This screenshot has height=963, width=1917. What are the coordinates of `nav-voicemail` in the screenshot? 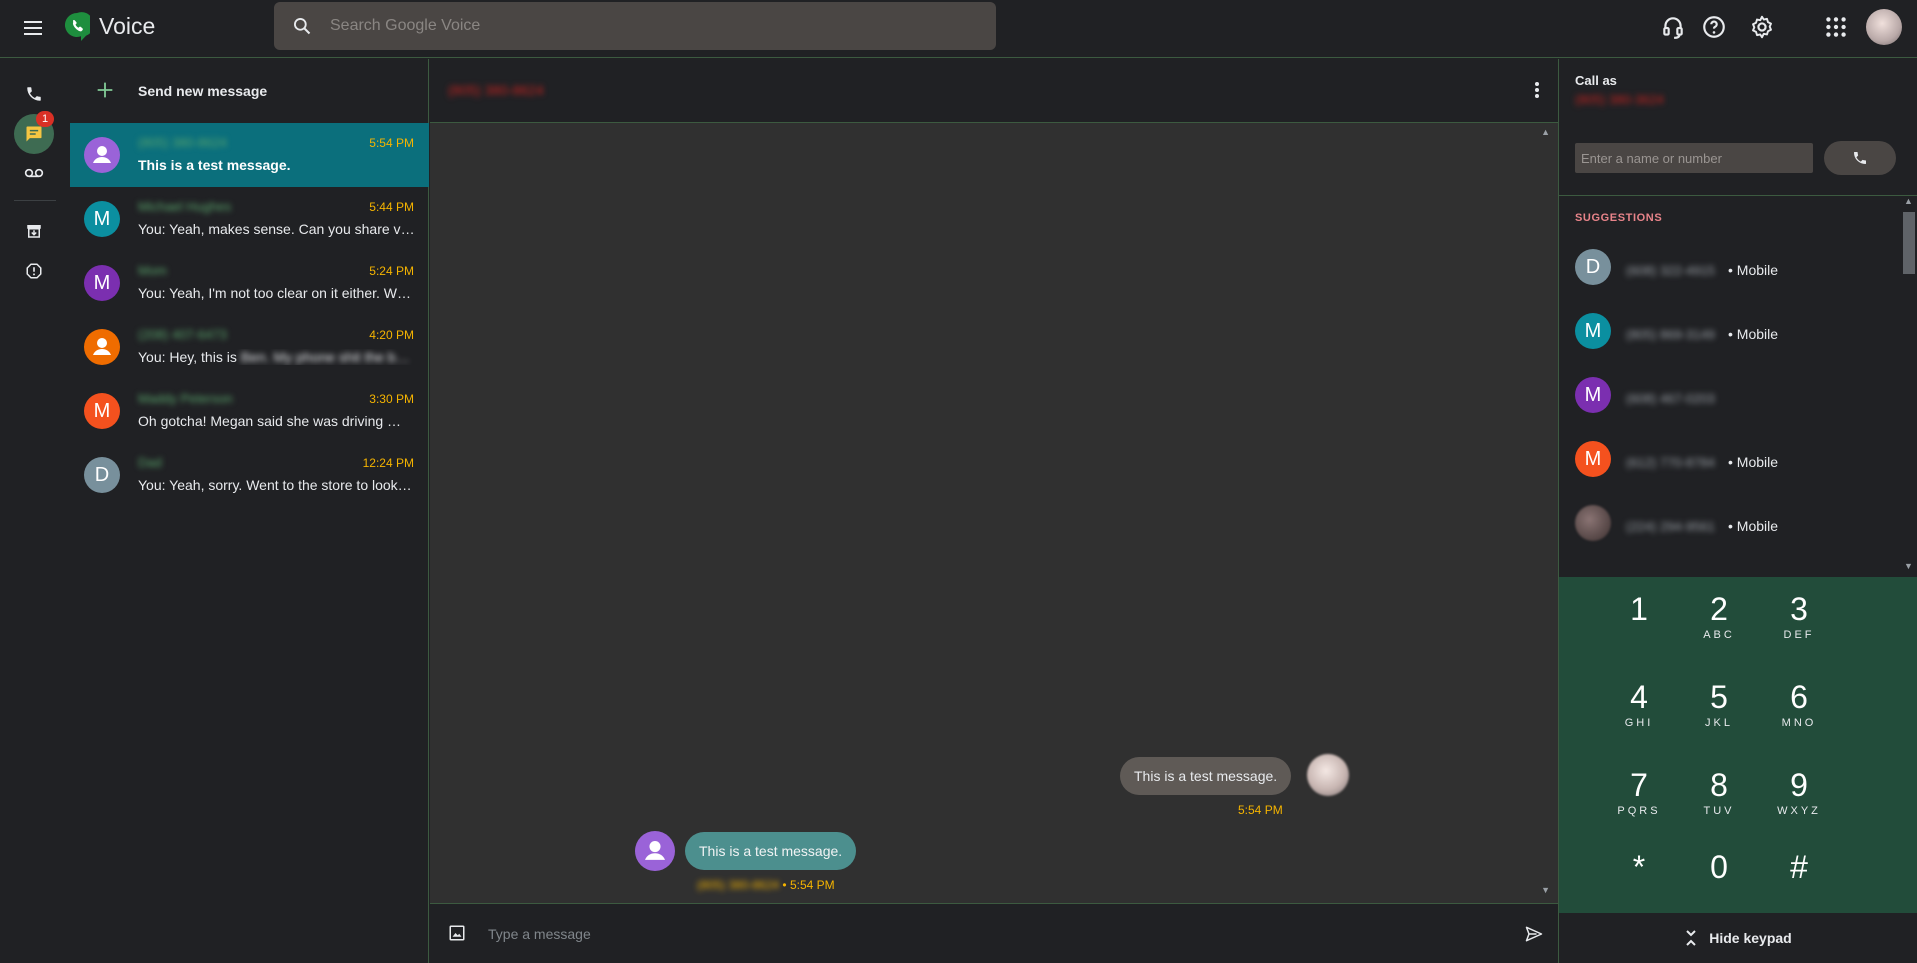 It's located at (34, 173).